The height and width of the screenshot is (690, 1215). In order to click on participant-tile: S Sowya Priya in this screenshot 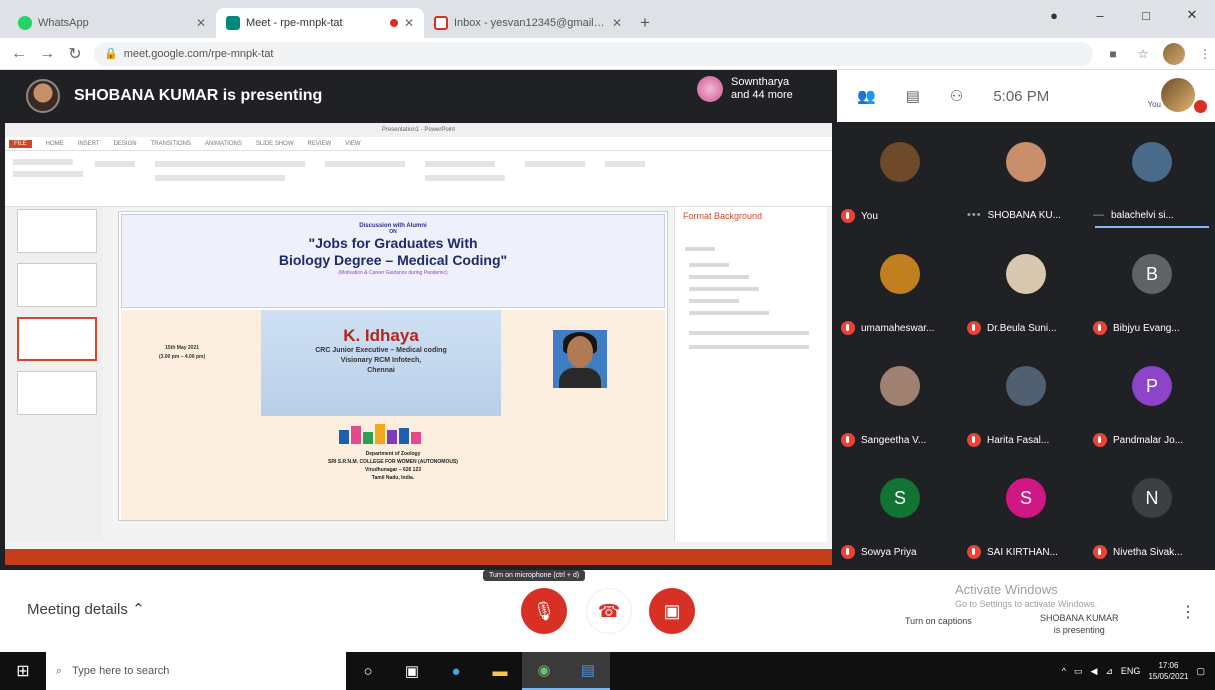, I will do `click(900, 514)`.